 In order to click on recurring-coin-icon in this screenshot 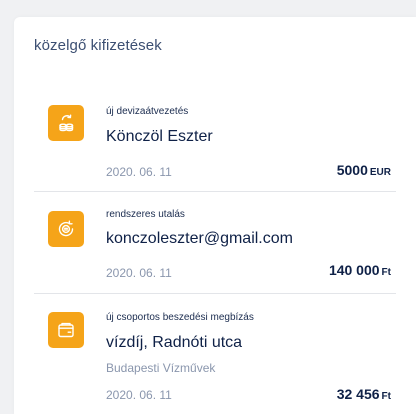, I will do `click(66, 229)`.